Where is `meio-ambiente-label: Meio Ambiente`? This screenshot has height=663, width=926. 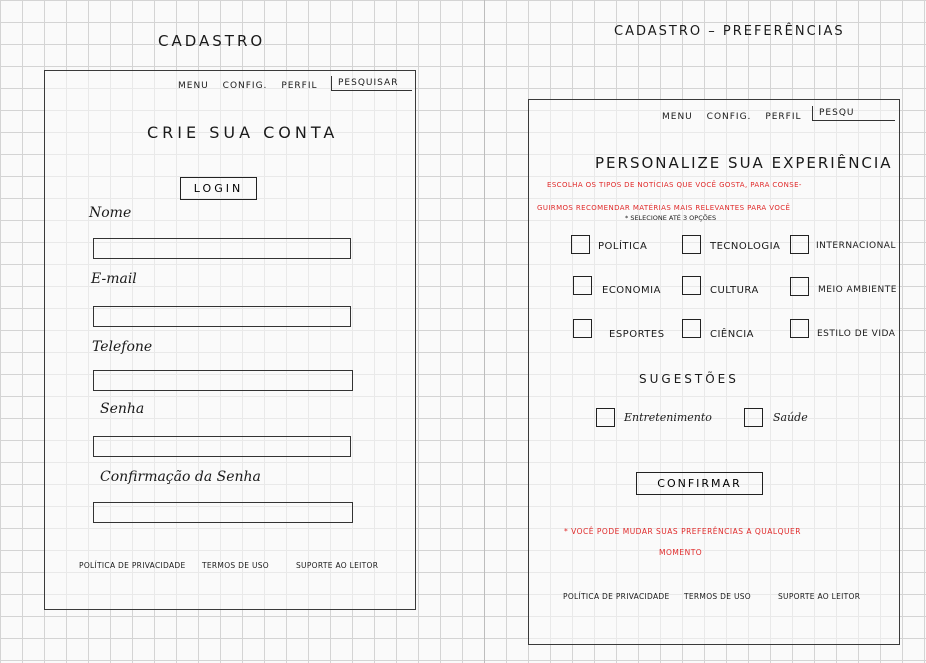 meio-ambiente-label: Meio Ambiente is located at coordinates (857, 290).